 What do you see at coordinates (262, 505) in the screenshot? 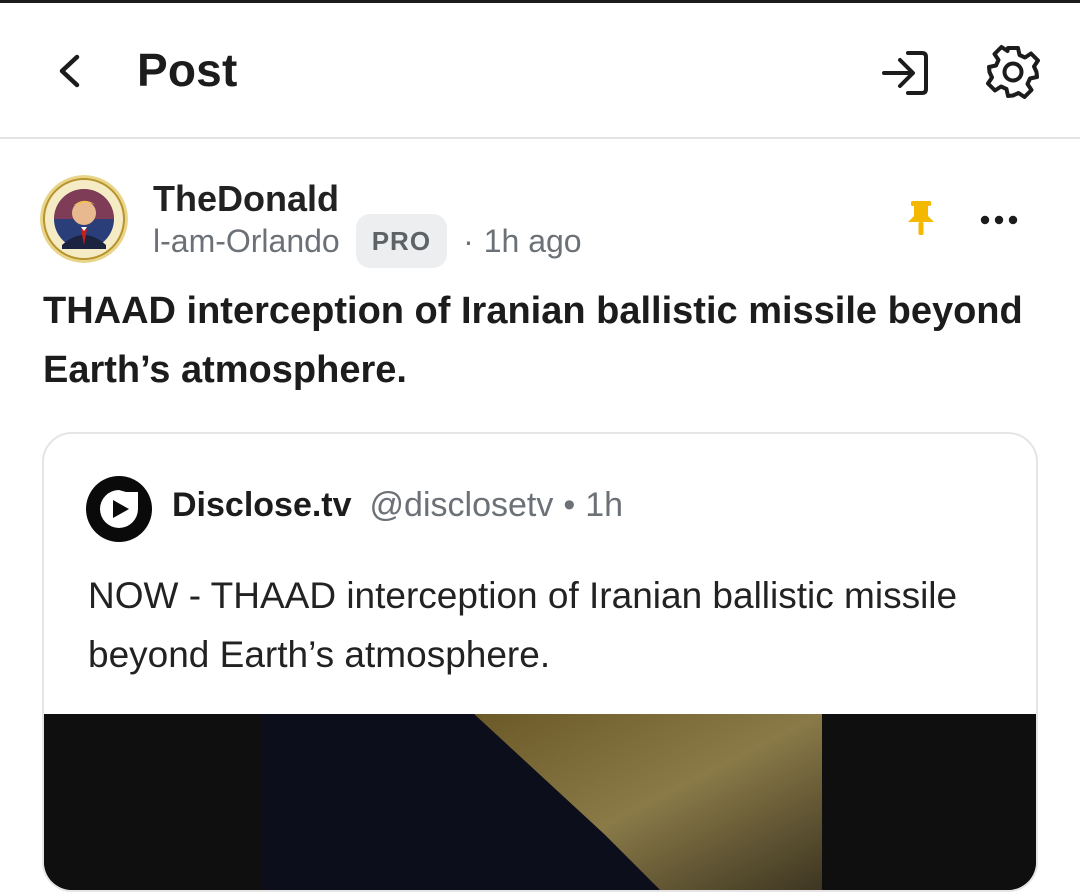
I see `embed-source-name: Disclose.tv` at bounding box center [262, 505].